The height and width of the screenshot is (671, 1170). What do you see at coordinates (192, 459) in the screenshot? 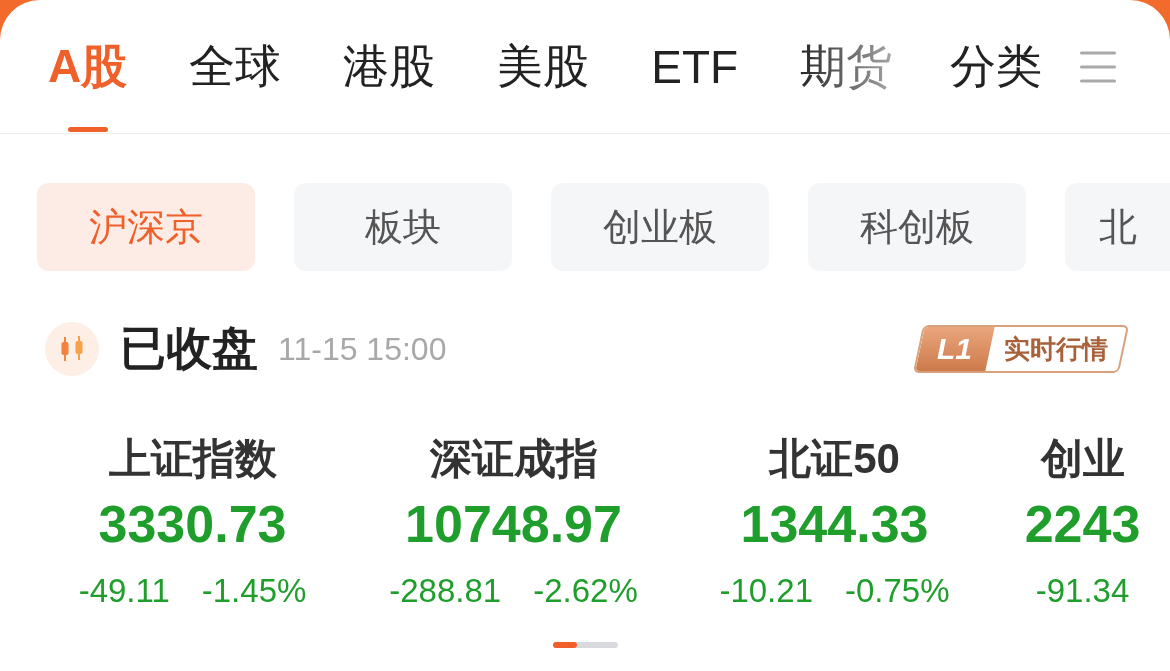
I see `index-name: 上证指数` at bounding box center [192, 459].